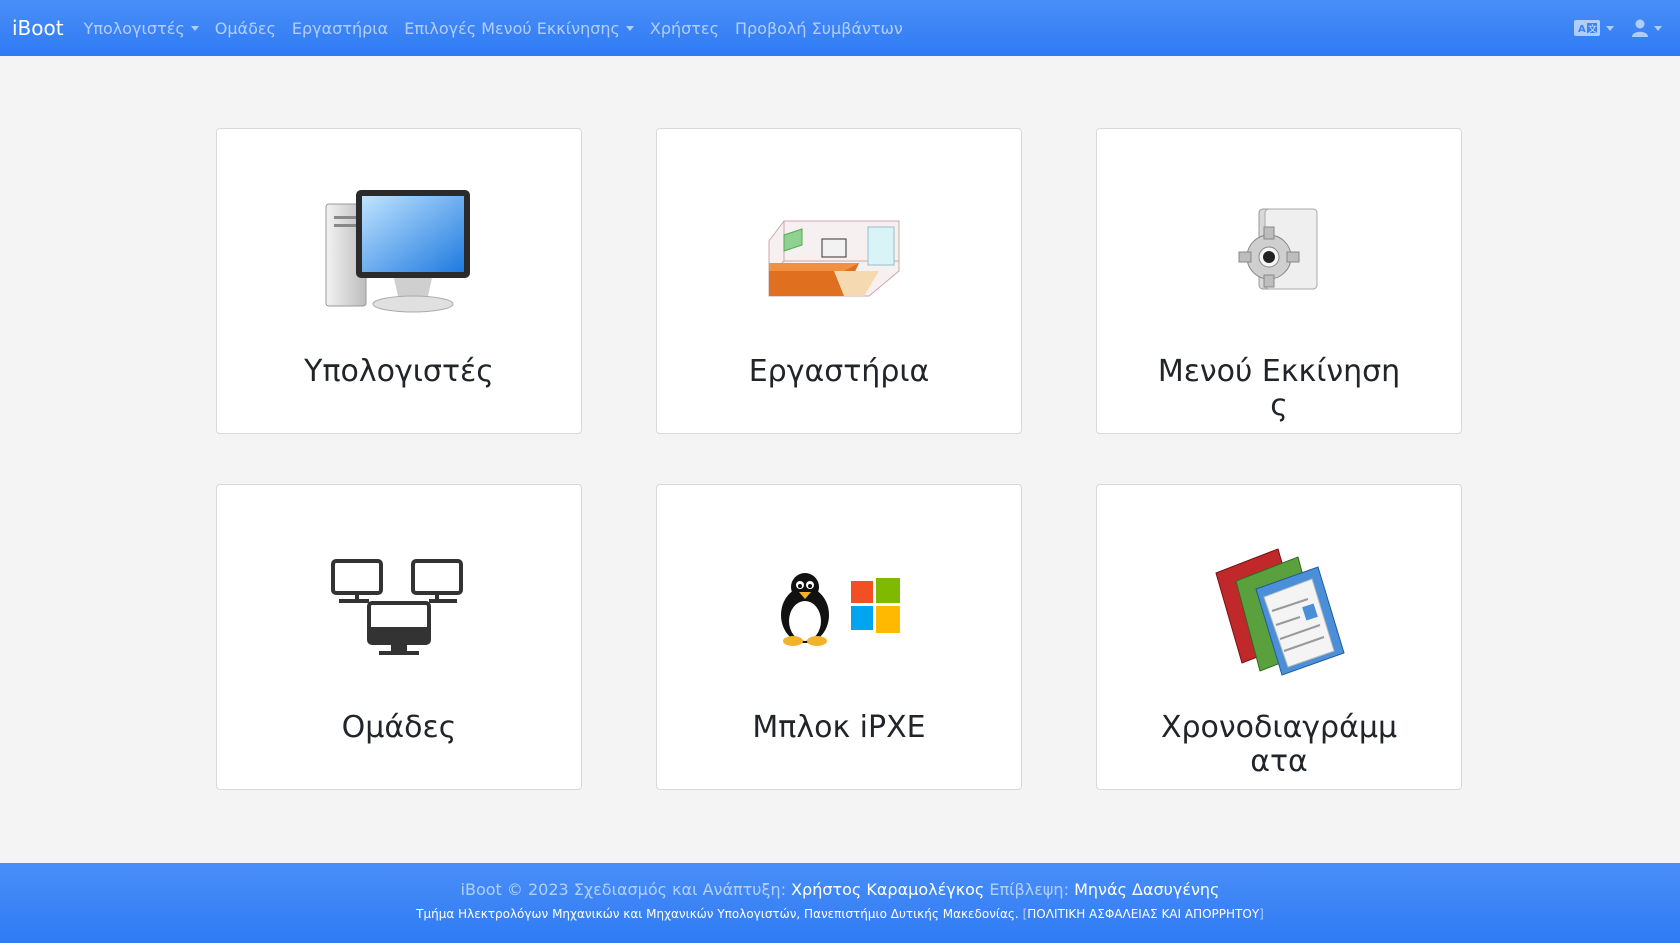  I want to click on footer-developer: Χρήστος Καραμολέγκος, so click(888, 889).